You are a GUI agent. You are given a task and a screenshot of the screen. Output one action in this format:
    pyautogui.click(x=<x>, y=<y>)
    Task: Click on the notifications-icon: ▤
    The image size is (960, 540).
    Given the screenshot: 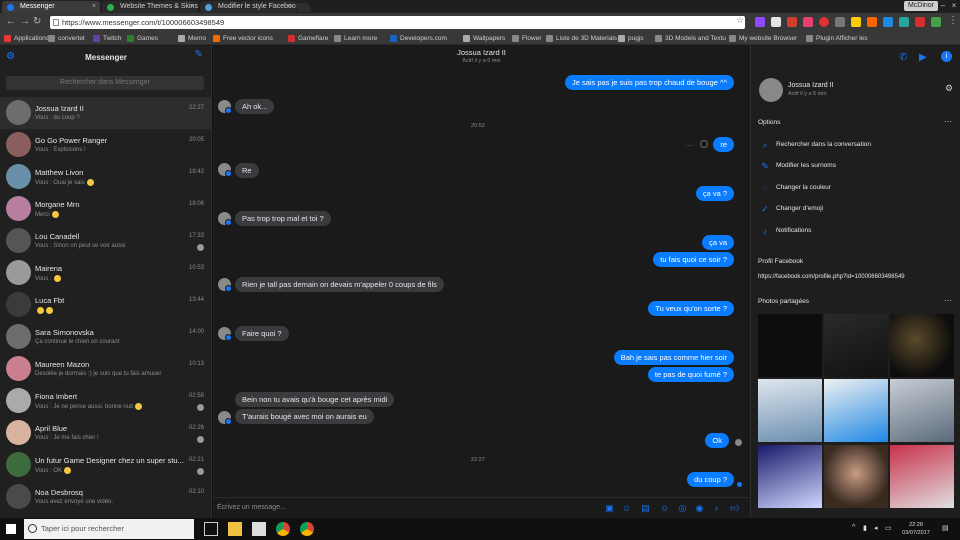 What is the action you would take?
    pyautogui.click(x=945, y=528)
    